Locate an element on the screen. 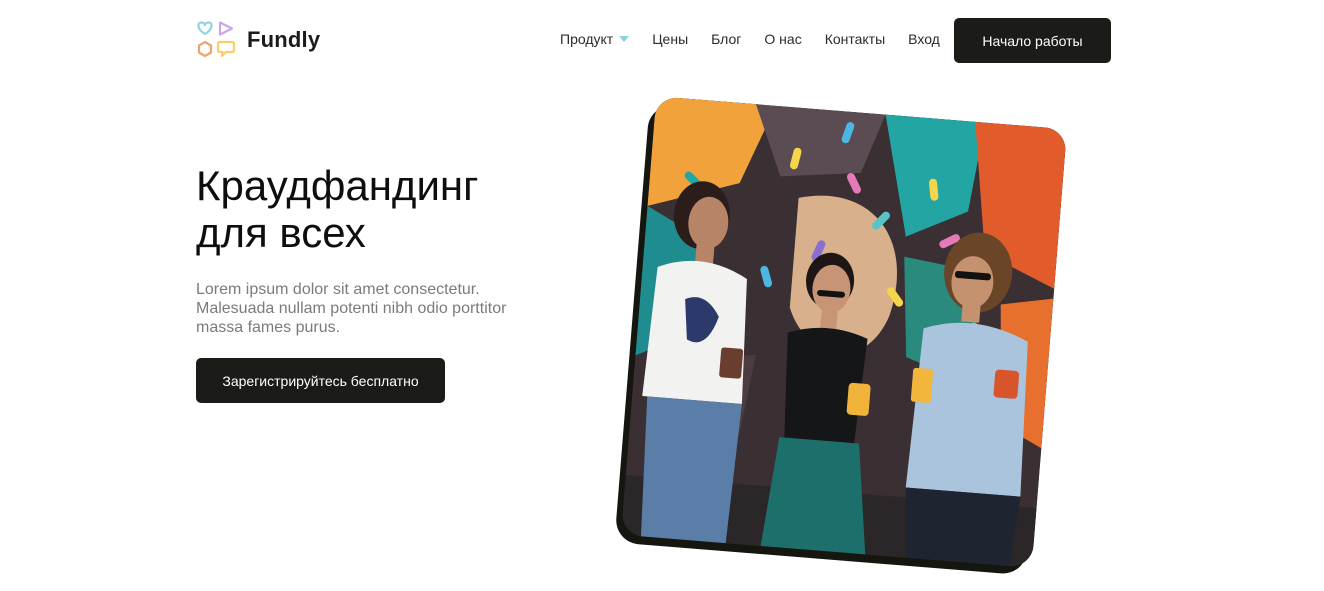 Image resolution: width=1324 pixels, height=591 pixels. hero-title: Краудфандинг для всех is located at coordinates (376, 209).